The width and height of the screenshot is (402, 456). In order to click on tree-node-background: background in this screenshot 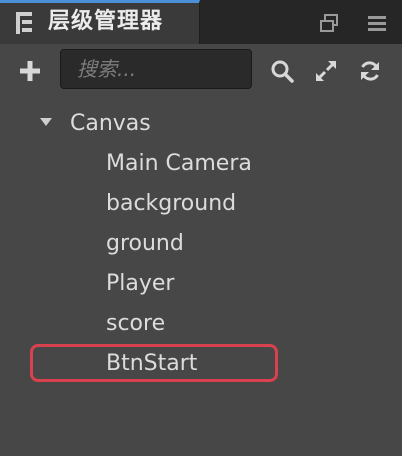, I will do `click(171, 204)`.